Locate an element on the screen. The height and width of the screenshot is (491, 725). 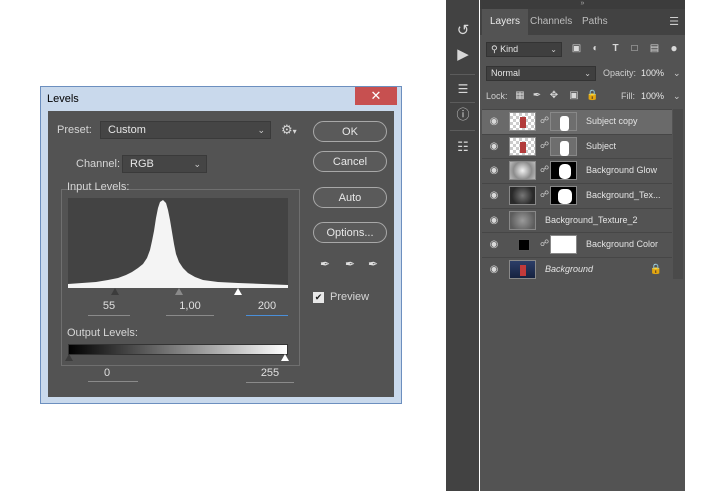
filter-shape-icon: □ is located at coordinates (634, 48).